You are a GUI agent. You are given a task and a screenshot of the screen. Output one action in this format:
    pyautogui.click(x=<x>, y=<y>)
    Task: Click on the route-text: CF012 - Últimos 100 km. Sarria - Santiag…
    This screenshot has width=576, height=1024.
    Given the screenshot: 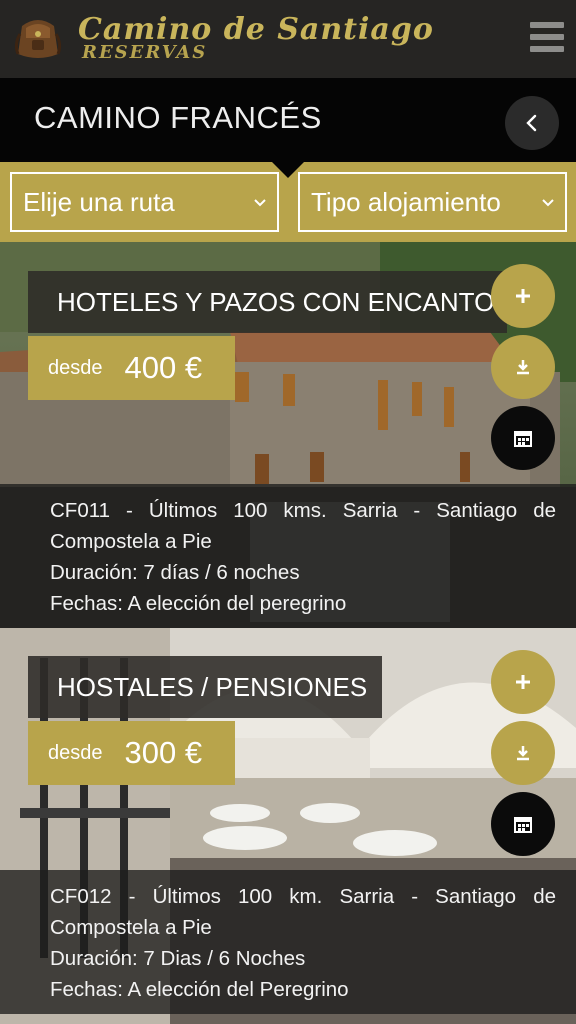 What is the action you would take?
    pyautogui.click(x=303, y=912)
    